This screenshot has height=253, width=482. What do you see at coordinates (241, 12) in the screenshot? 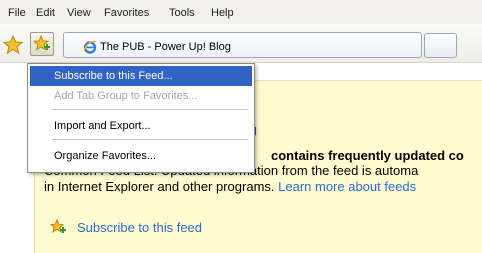
I see `menu-bar: File Edit View Favorites Tools Help` at bounding box center [241, 12].